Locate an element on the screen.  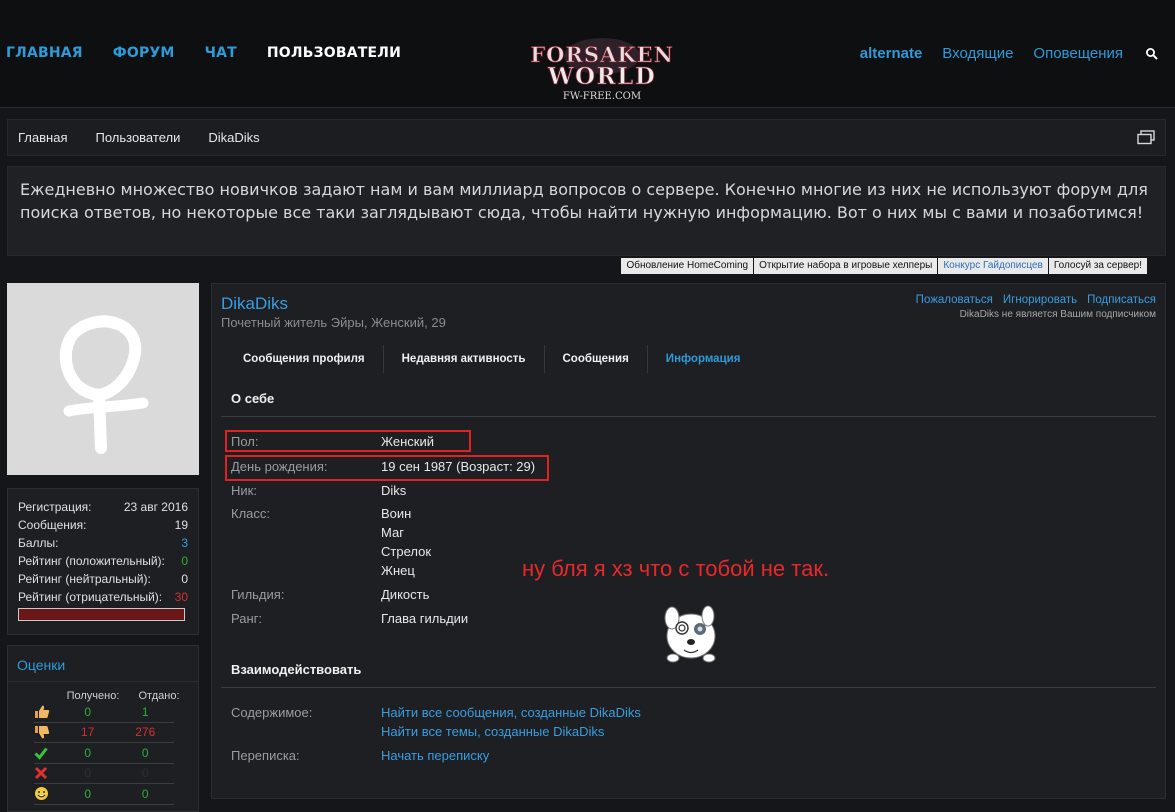
class-label: Класс: is located at coordinates (250, 513).